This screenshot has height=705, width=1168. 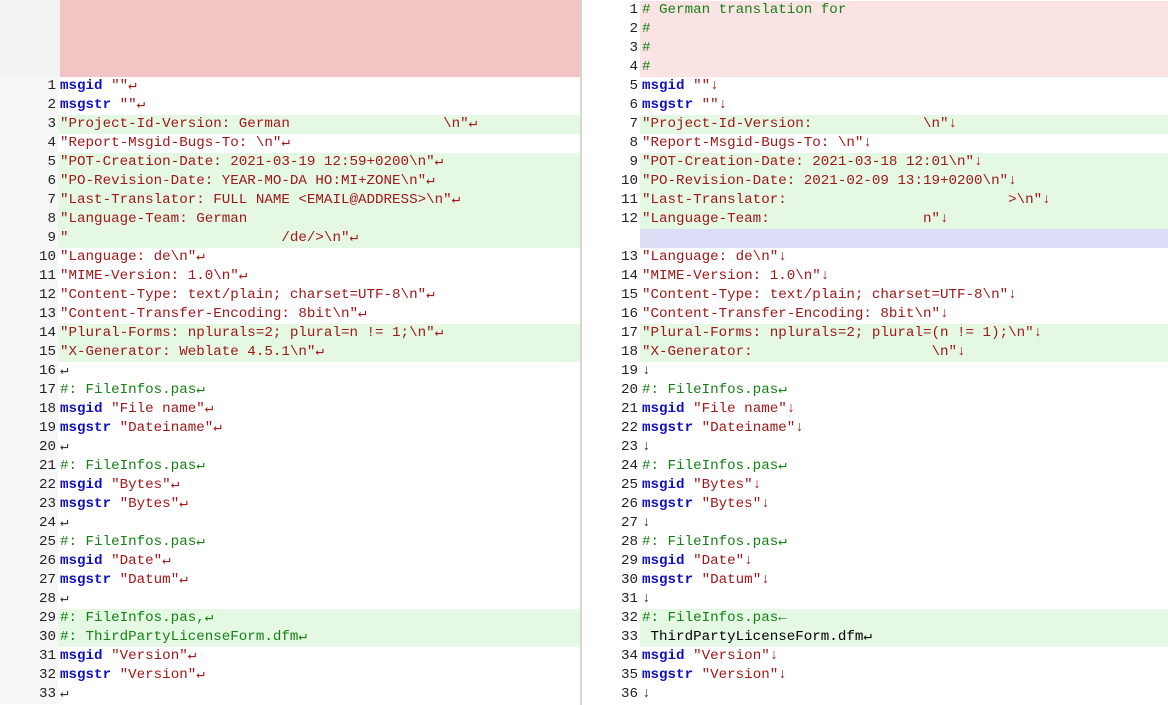 What do you see at coordinates (611, 637) in the screenshot?
I see `line-number: 33` at bounding box center [611, 637].